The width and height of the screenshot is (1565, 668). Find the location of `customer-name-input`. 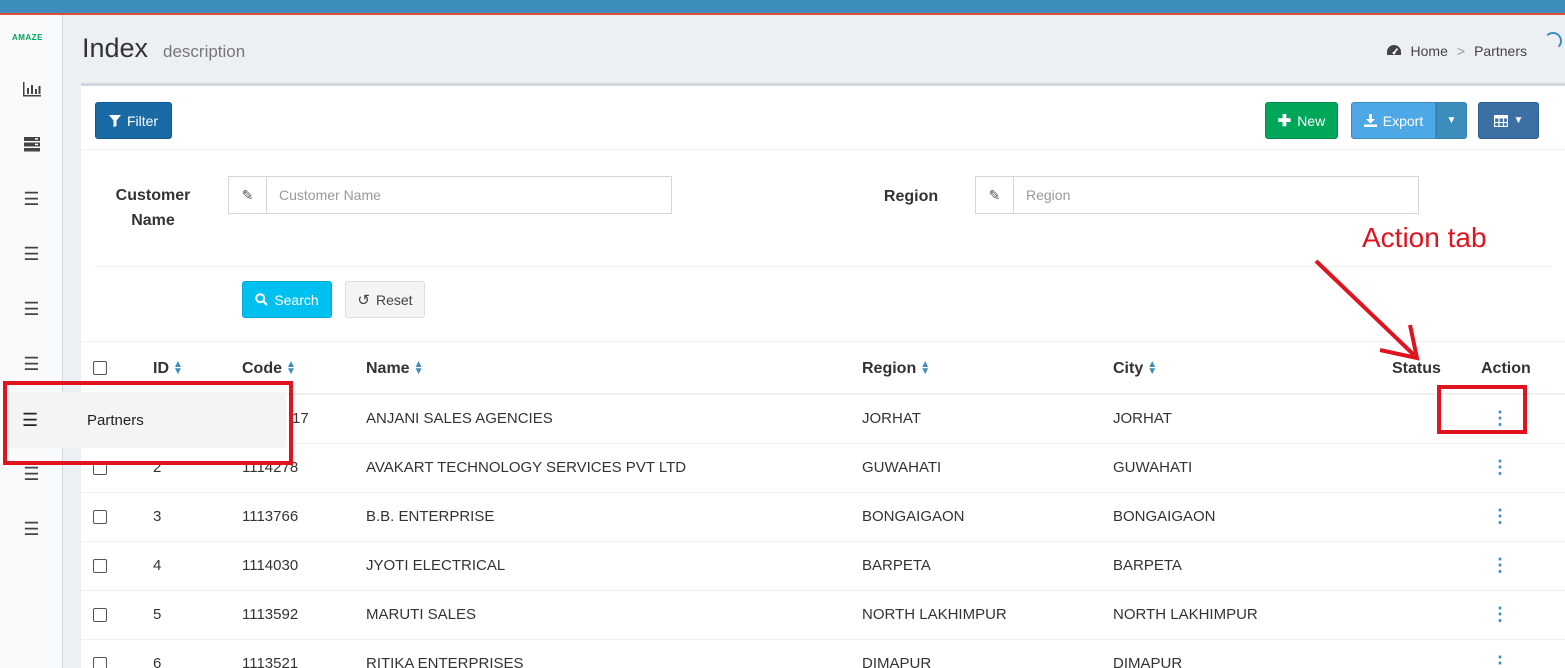

customer-name-input is located at coordinates (469, 195).